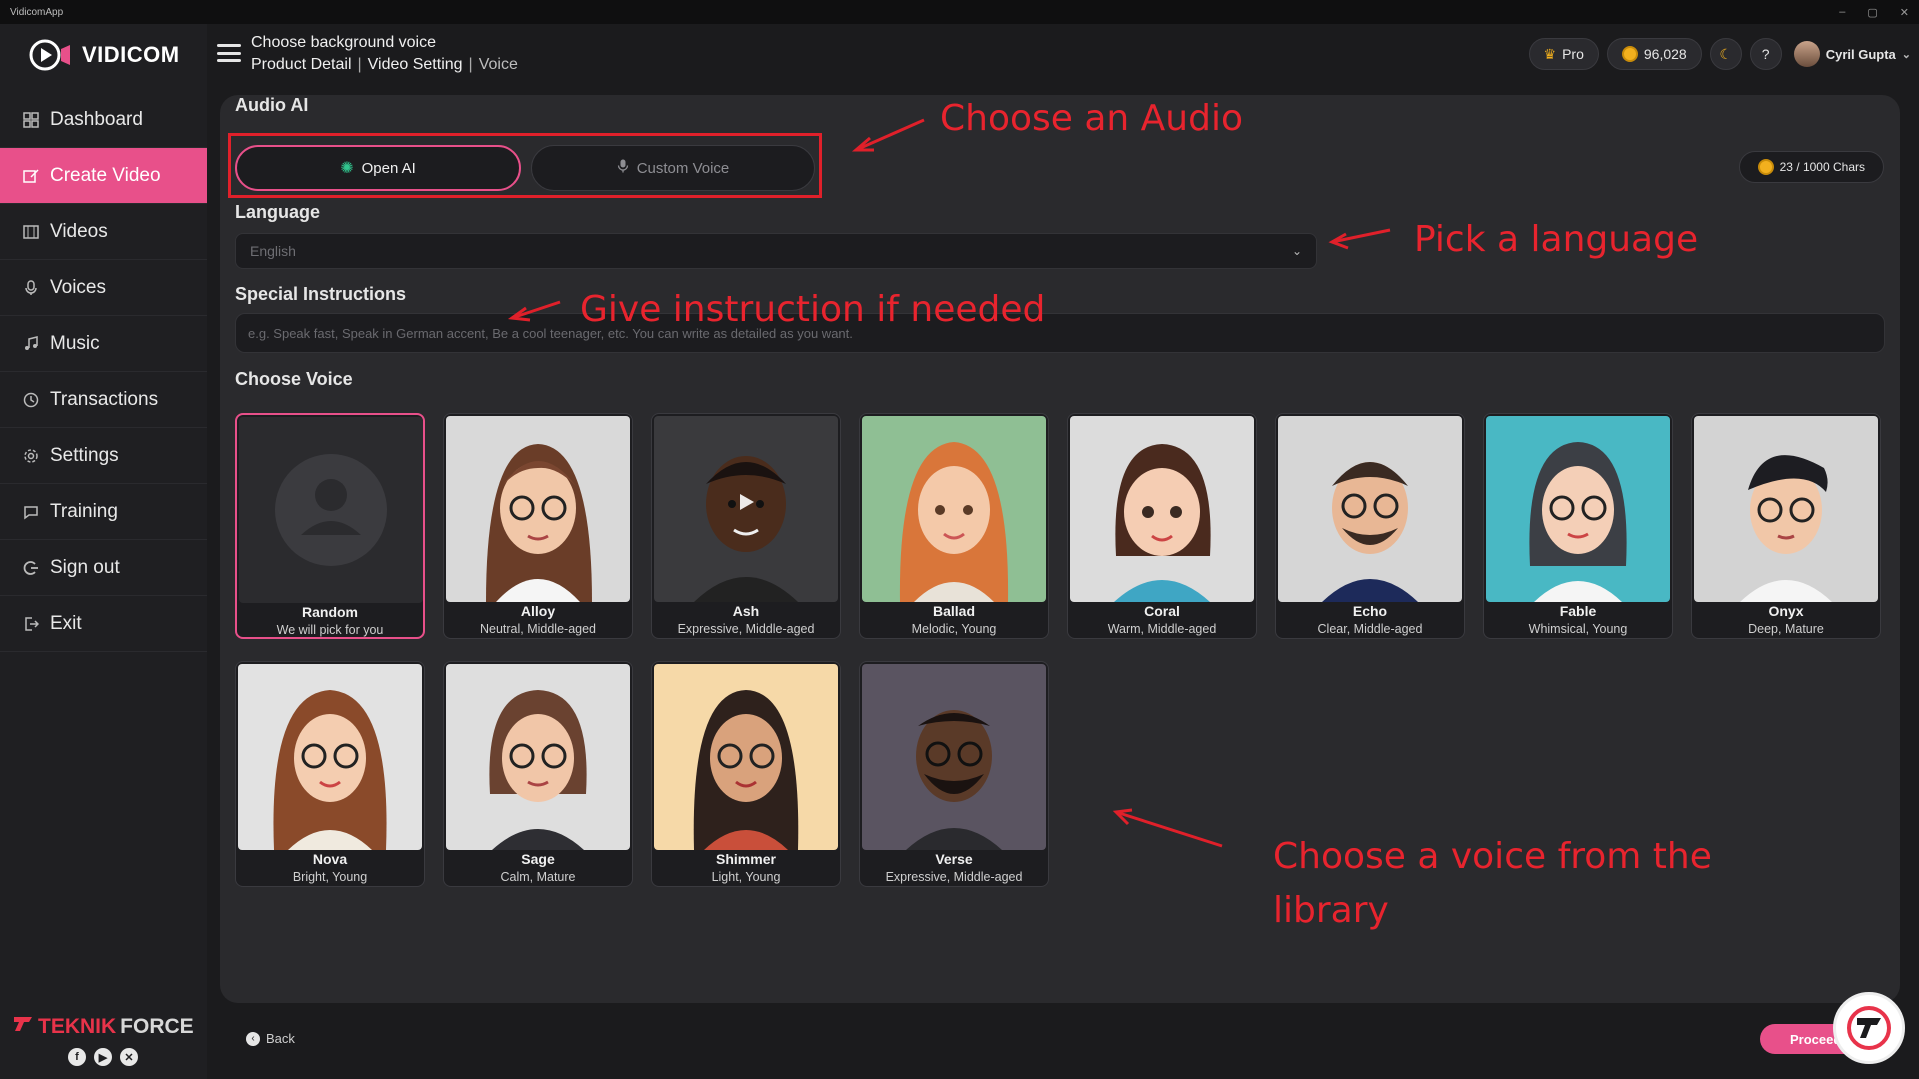  Describe the element at coordinates (330, 612) in the screenshot. I see `voice-name: Random` at that location.